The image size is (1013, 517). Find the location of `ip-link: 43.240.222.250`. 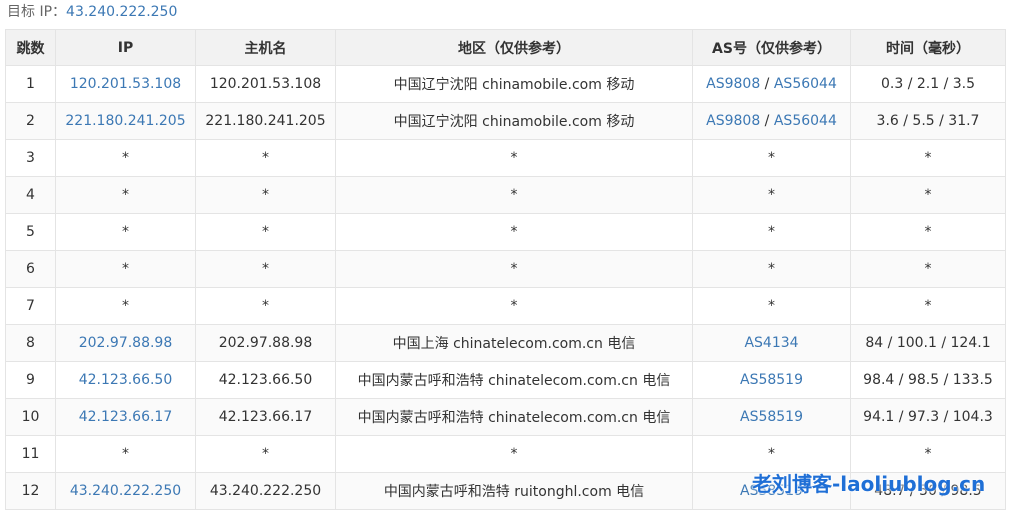

ip-link: 43.240.222.250 is located at coordinates (125, 491).